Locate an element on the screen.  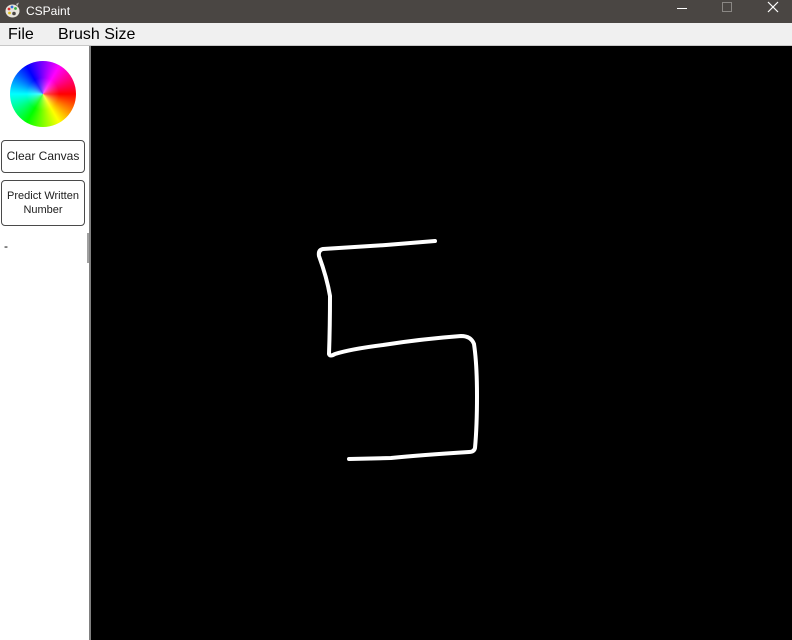
paint-palette-icon is located at coordinates (12, 10).